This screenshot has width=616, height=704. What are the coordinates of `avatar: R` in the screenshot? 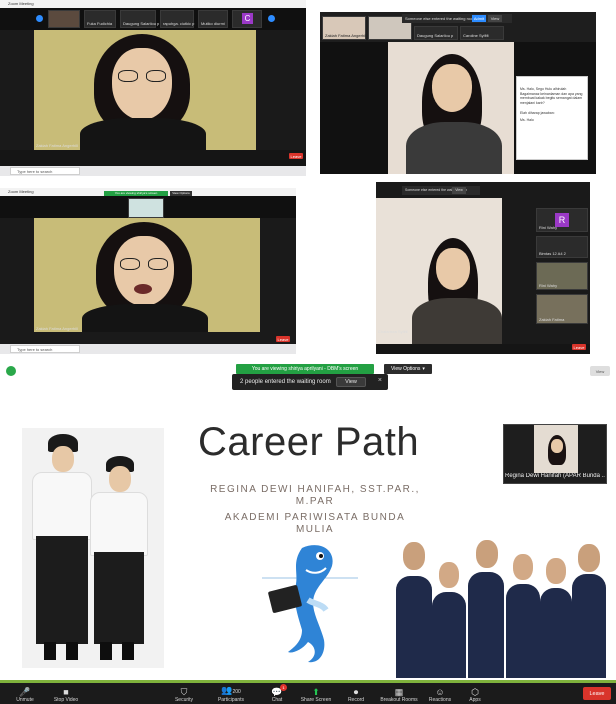 It's located at (562, 220).